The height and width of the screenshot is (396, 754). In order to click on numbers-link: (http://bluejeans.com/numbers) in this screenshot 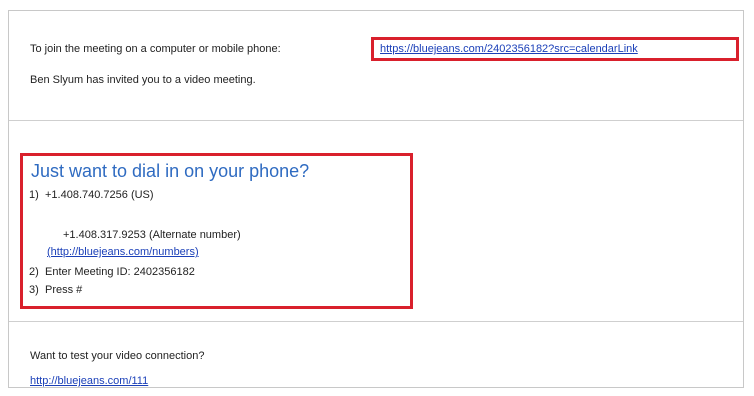, I will do `click(123, 252)`.